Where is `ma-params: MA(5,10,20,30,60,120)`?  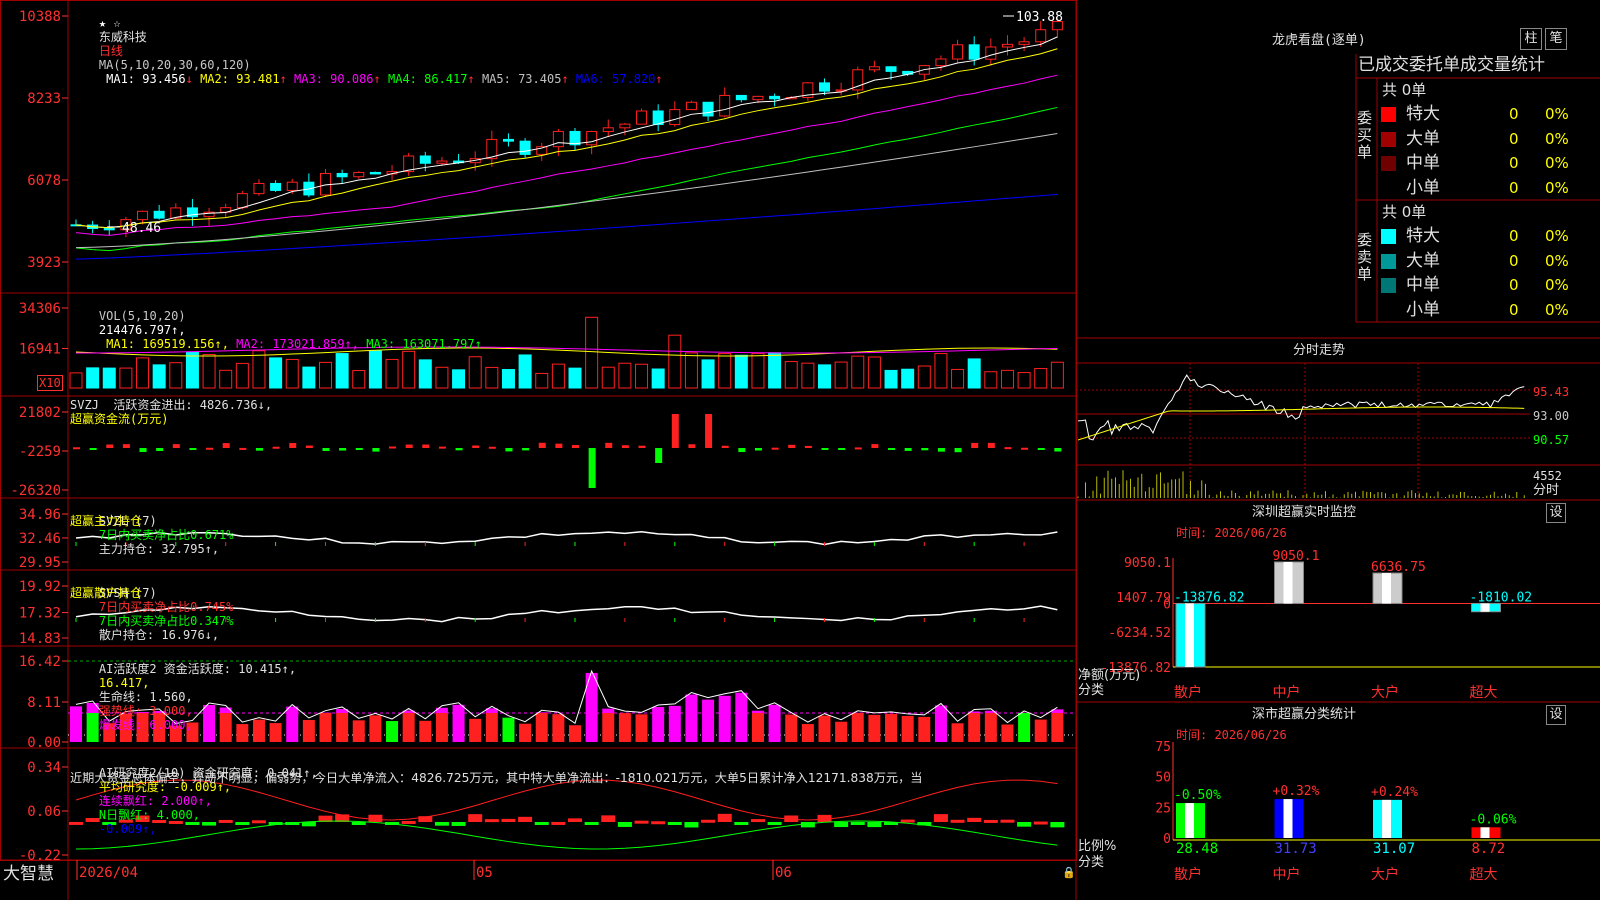
ma-params: MA(5,10,20,30,60,120) is located at coordinates (174, 65).